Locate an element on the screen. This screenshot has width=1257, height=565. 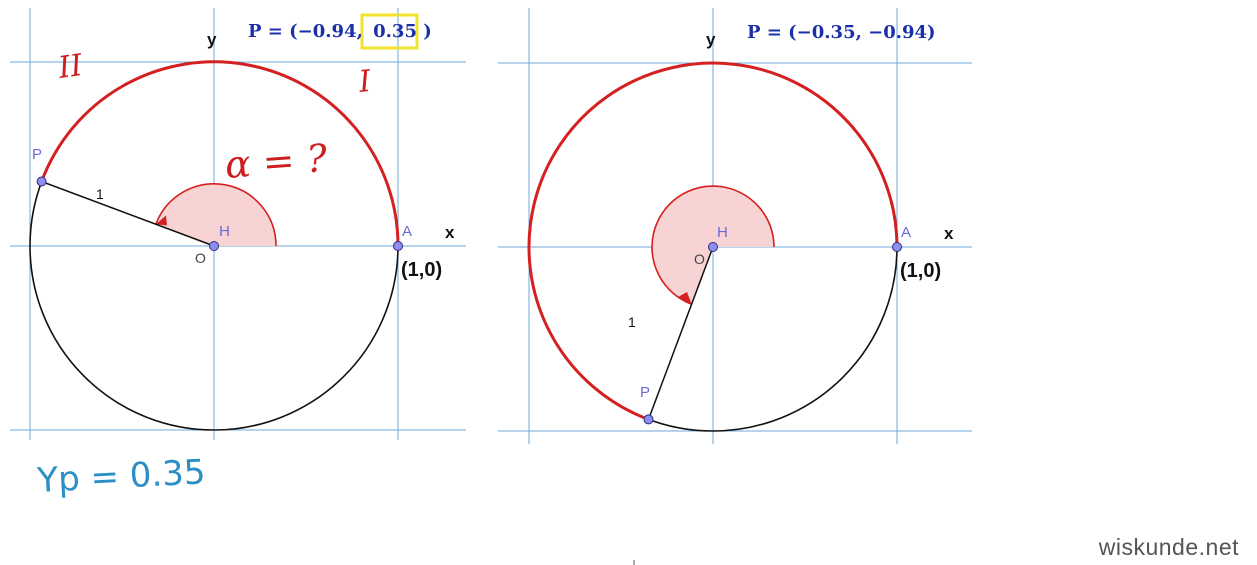
angle-question-note: α = ? is located at coordinates (276, 161).